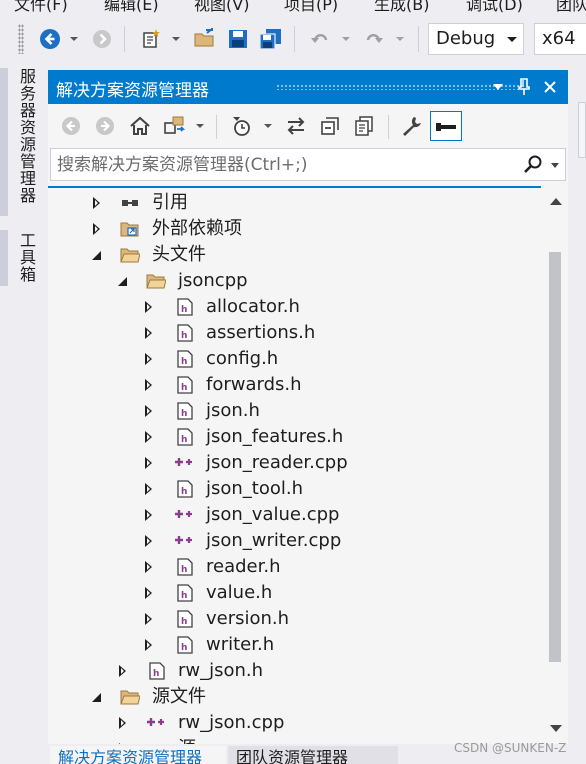  Describe the element at coordinates (401, 7) in the screenshot. I see `menu-build: 生成(B)` at that location.